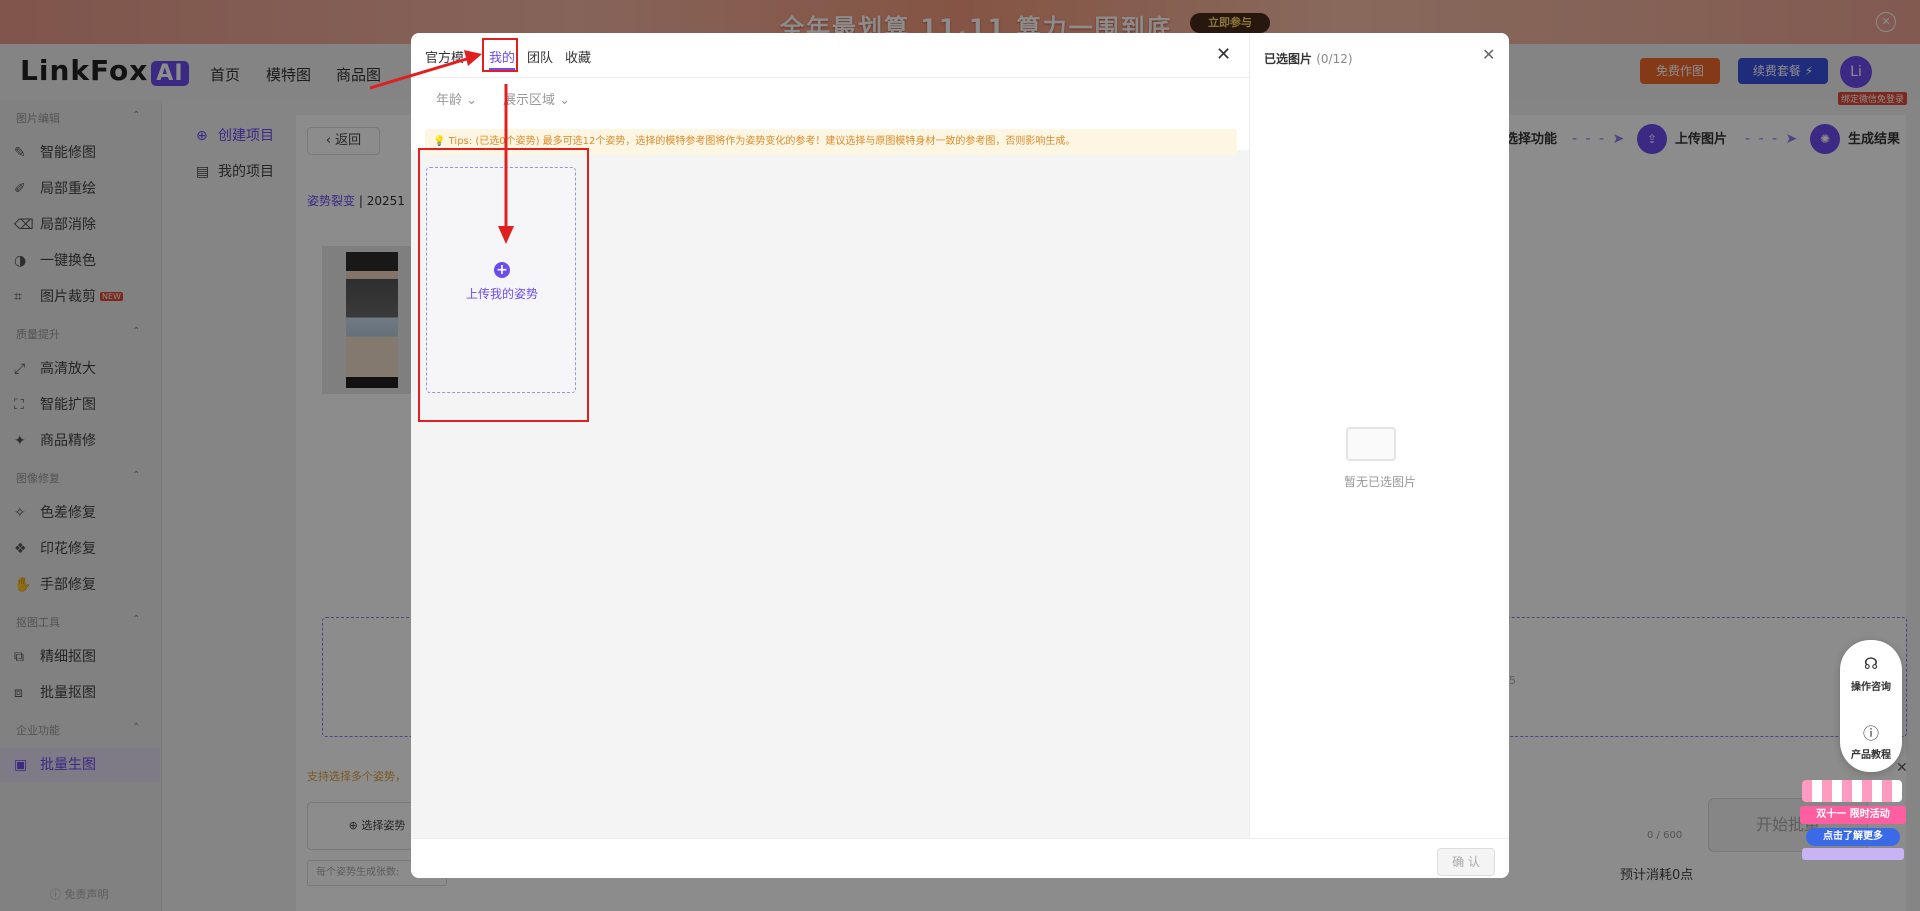 This screenshot has height=911, width=1920. I want to click on tab-favorites: 收藏, so click(578, 56).